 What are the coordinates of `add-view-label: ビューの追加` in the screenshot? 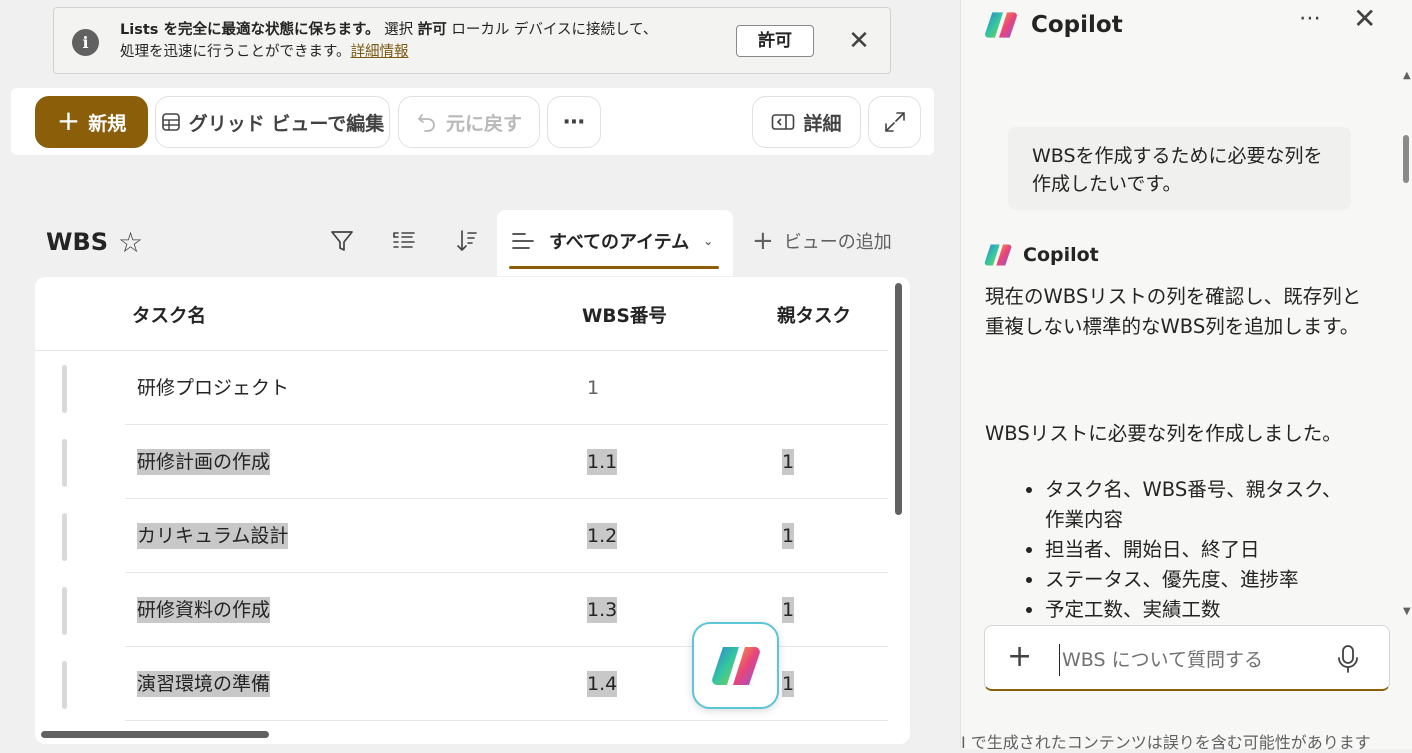 It's located at (837, 242).